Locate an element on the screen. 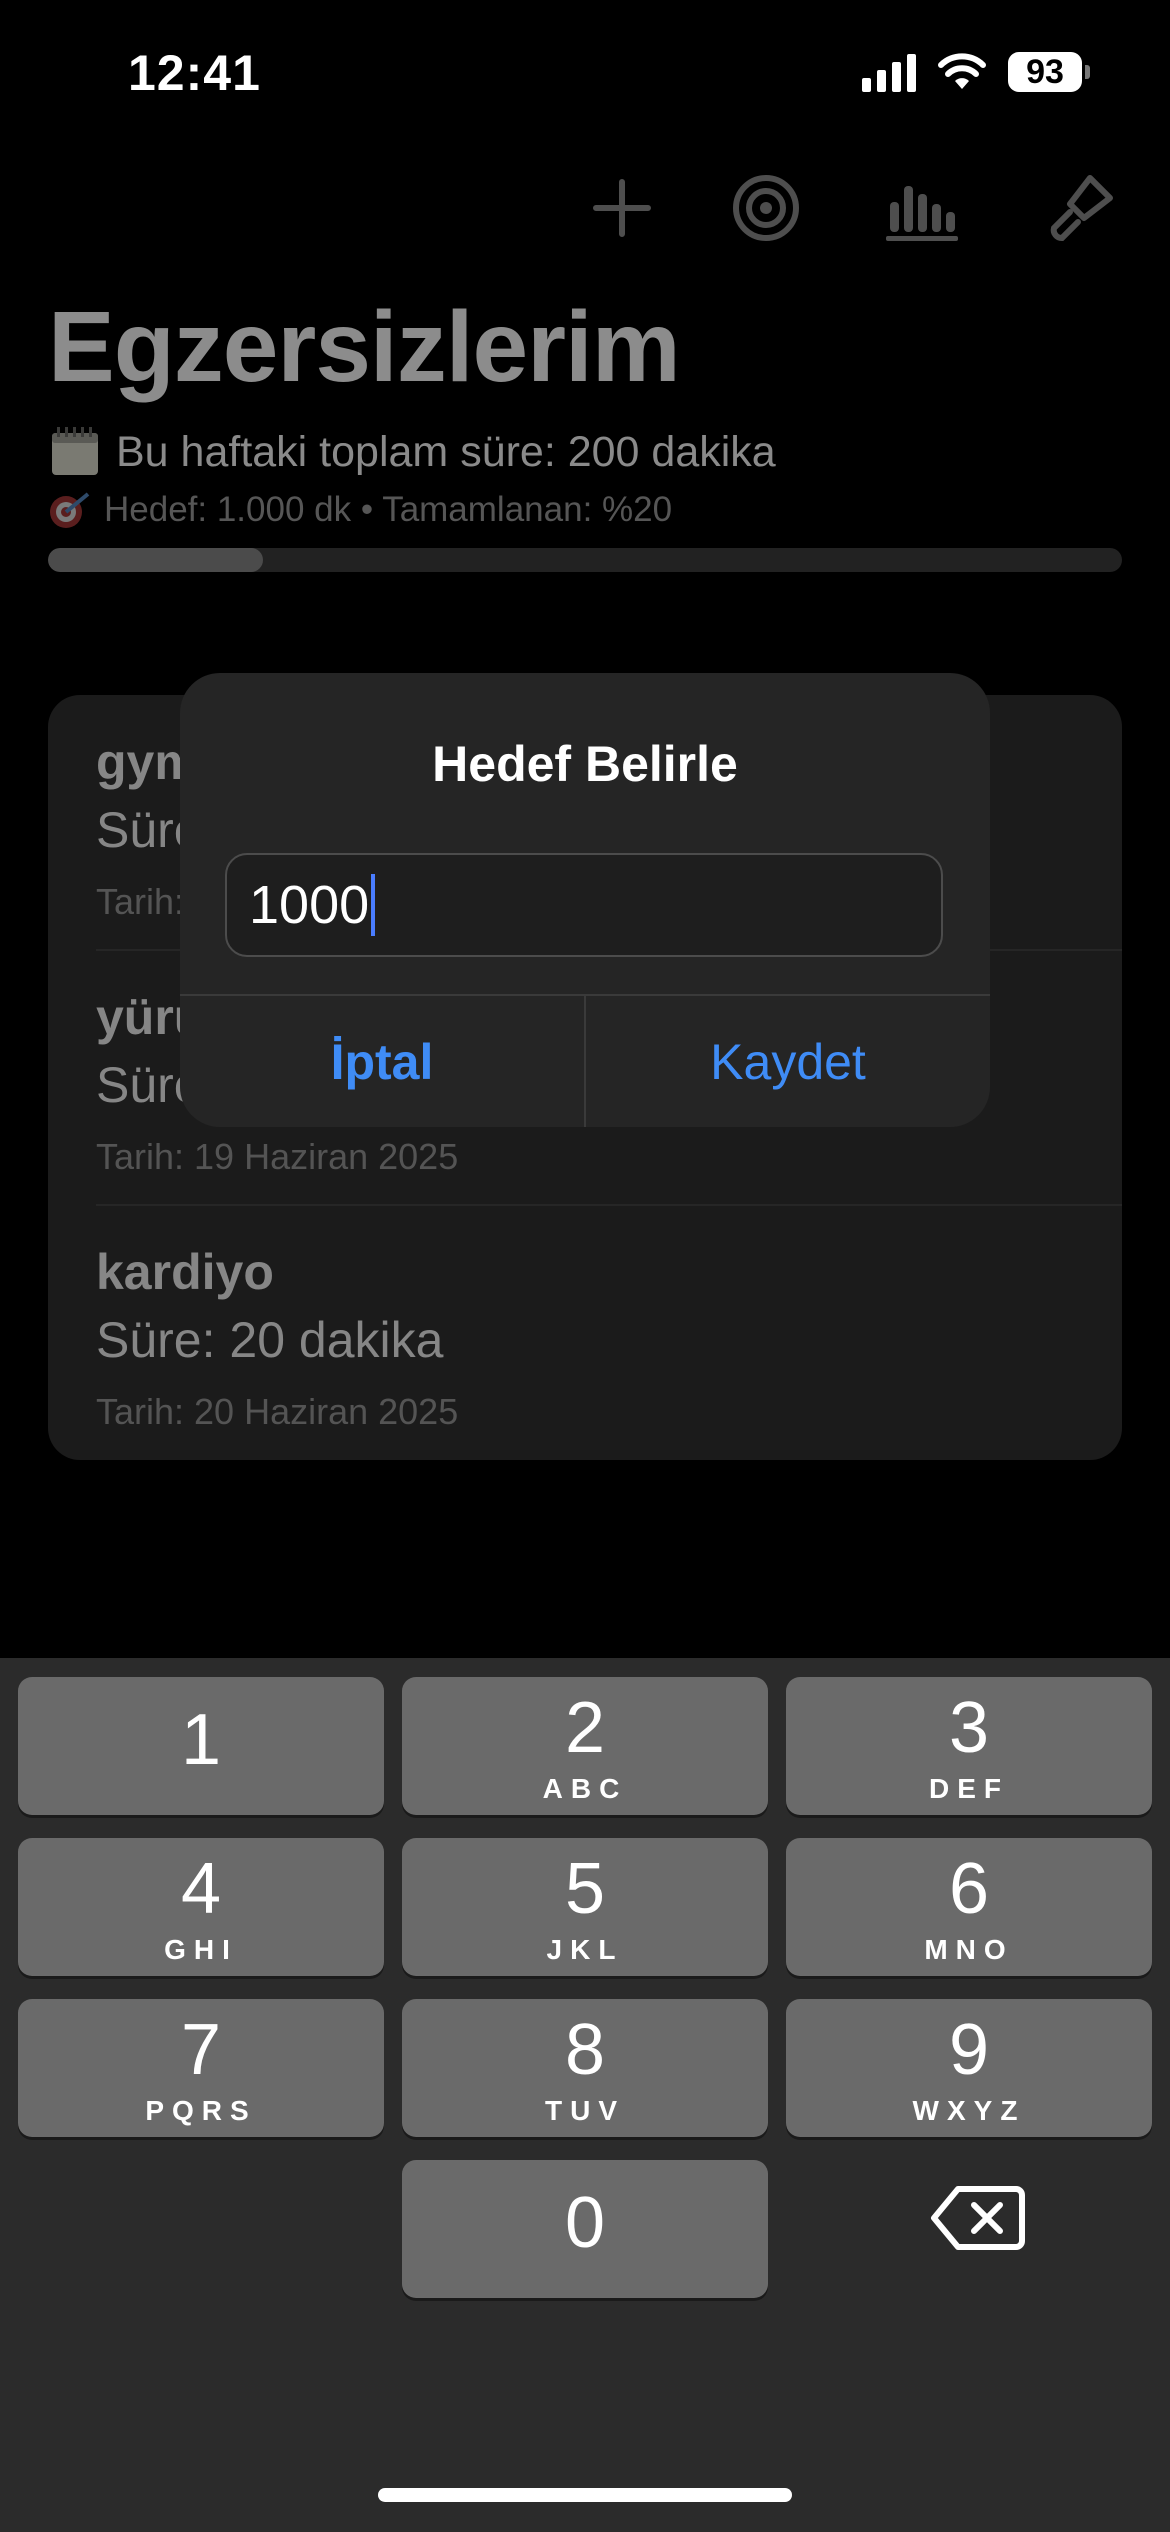  delete-backspace-icon is located at coordinates (978, 2218).